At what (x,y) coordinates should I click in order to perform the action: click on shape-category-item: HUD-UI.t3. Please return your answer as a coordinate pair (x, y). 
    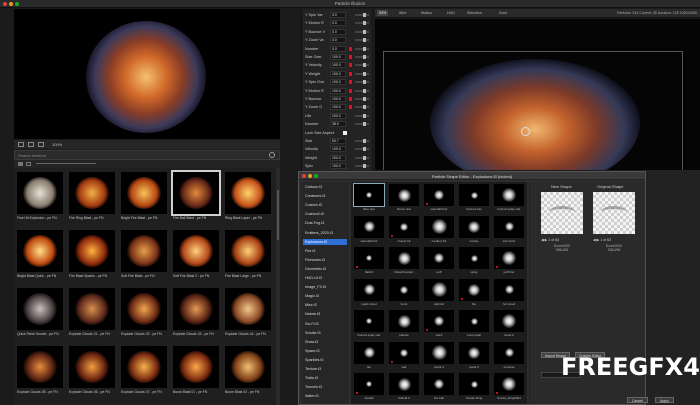
    Looking at the image, I should click on (325, 278).